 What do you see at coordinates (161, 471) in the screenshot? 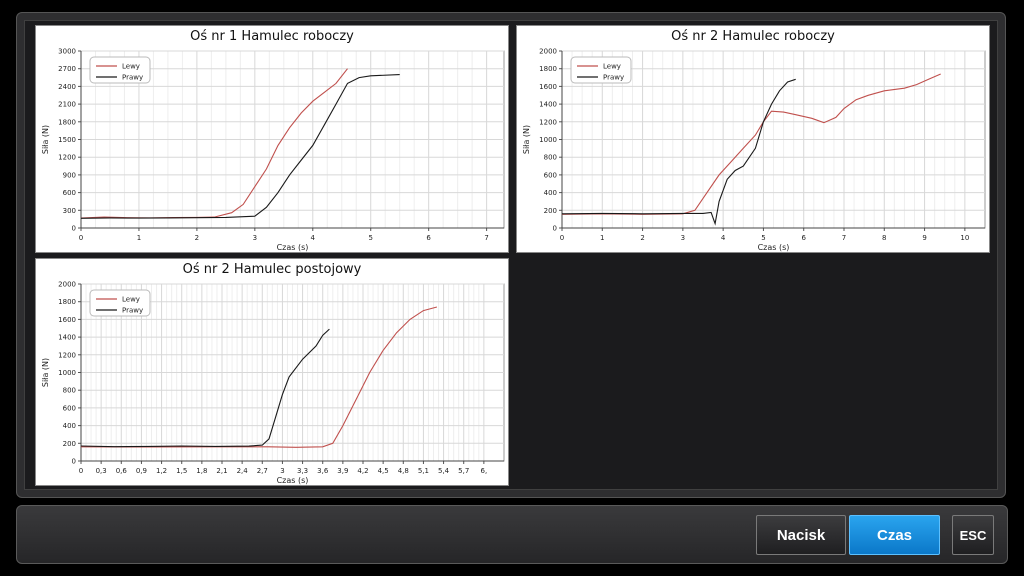
I see `x-tick-label: 1,2` at bounding box center [161, 471].